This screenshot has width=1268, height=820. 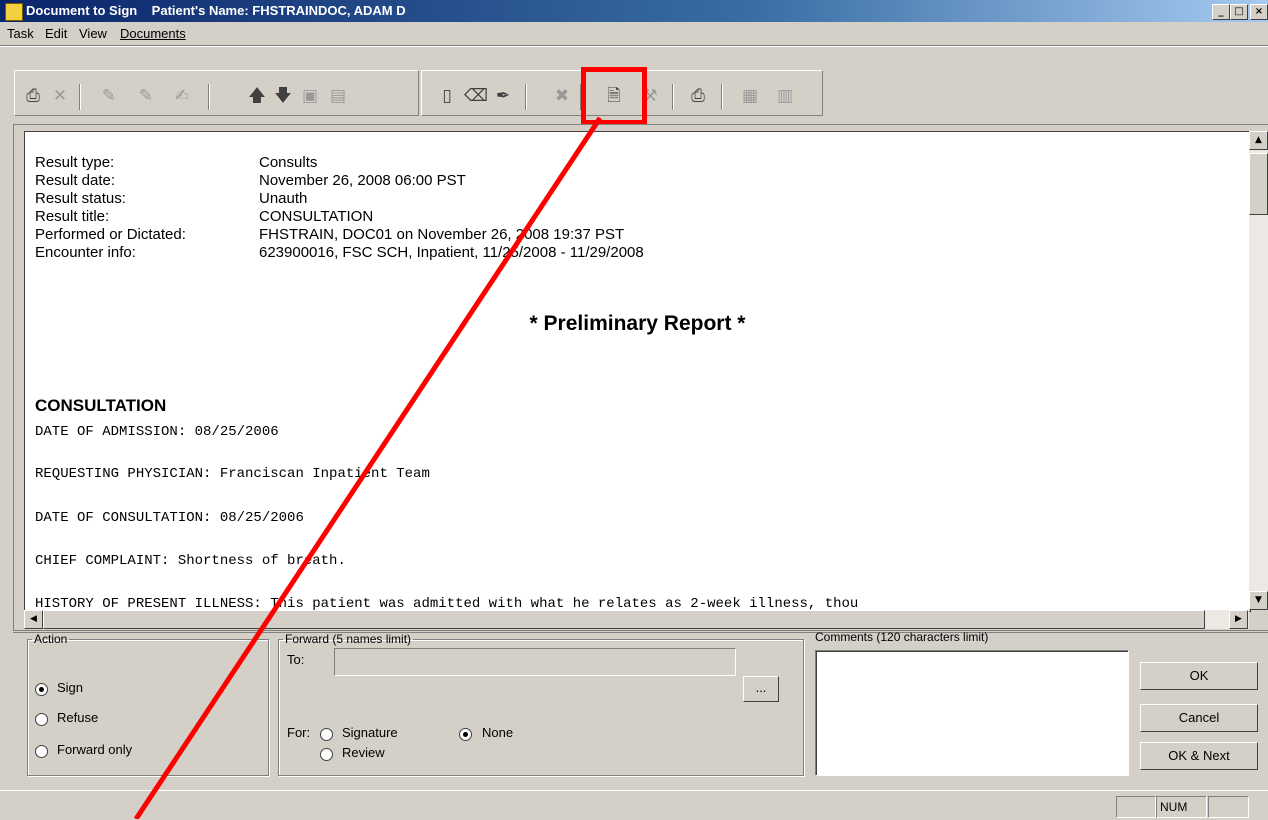 What do you see at coordinates (75, 162) in the screenshot?
I see `field-label: Result type:` at bounding box center [75, 162].